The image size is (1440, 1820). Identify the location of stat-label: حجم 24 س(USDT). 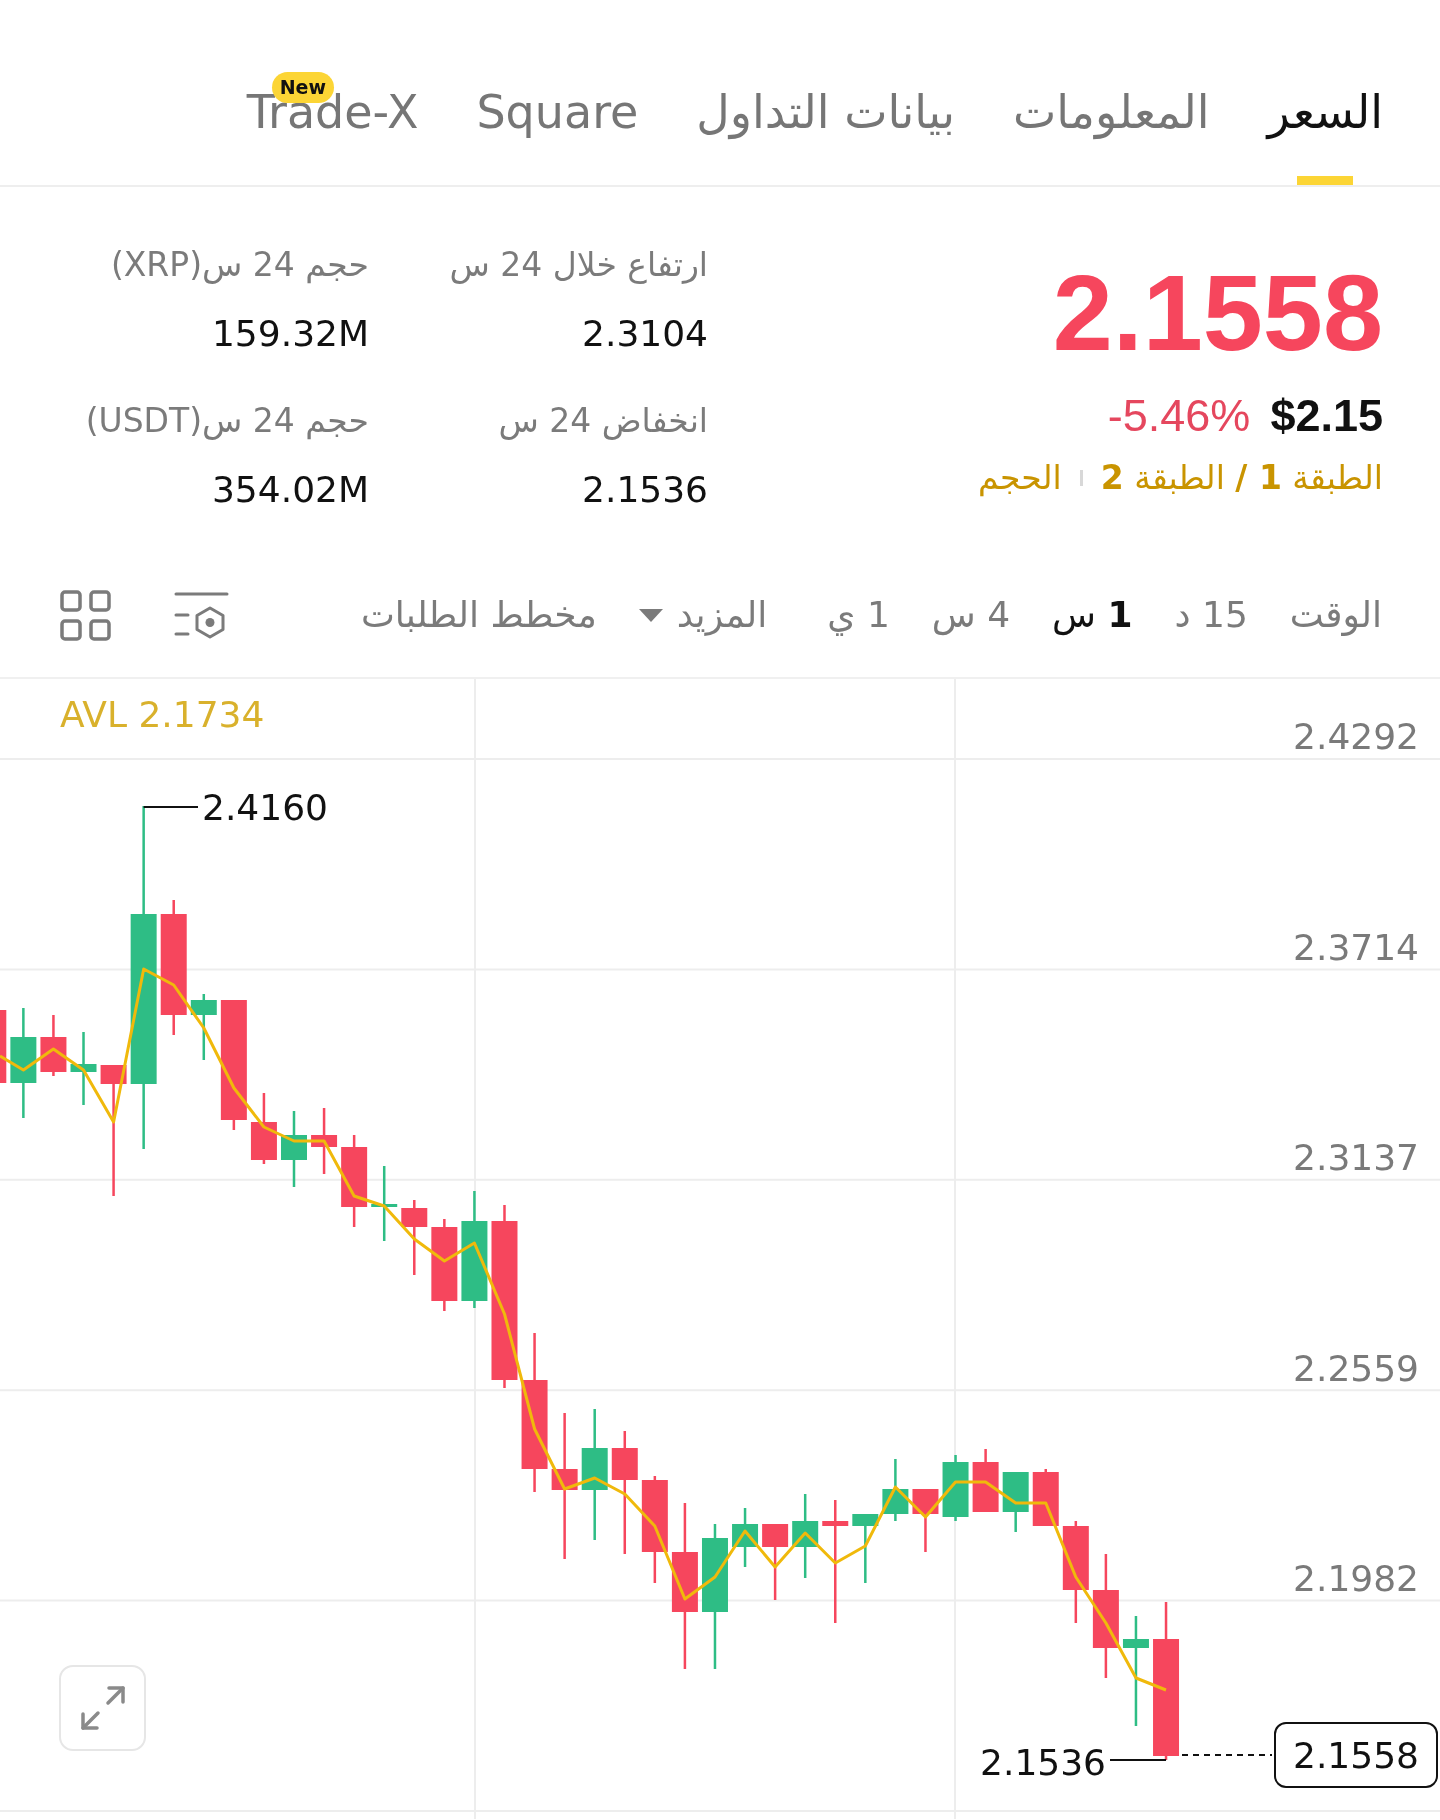
(227, 421).